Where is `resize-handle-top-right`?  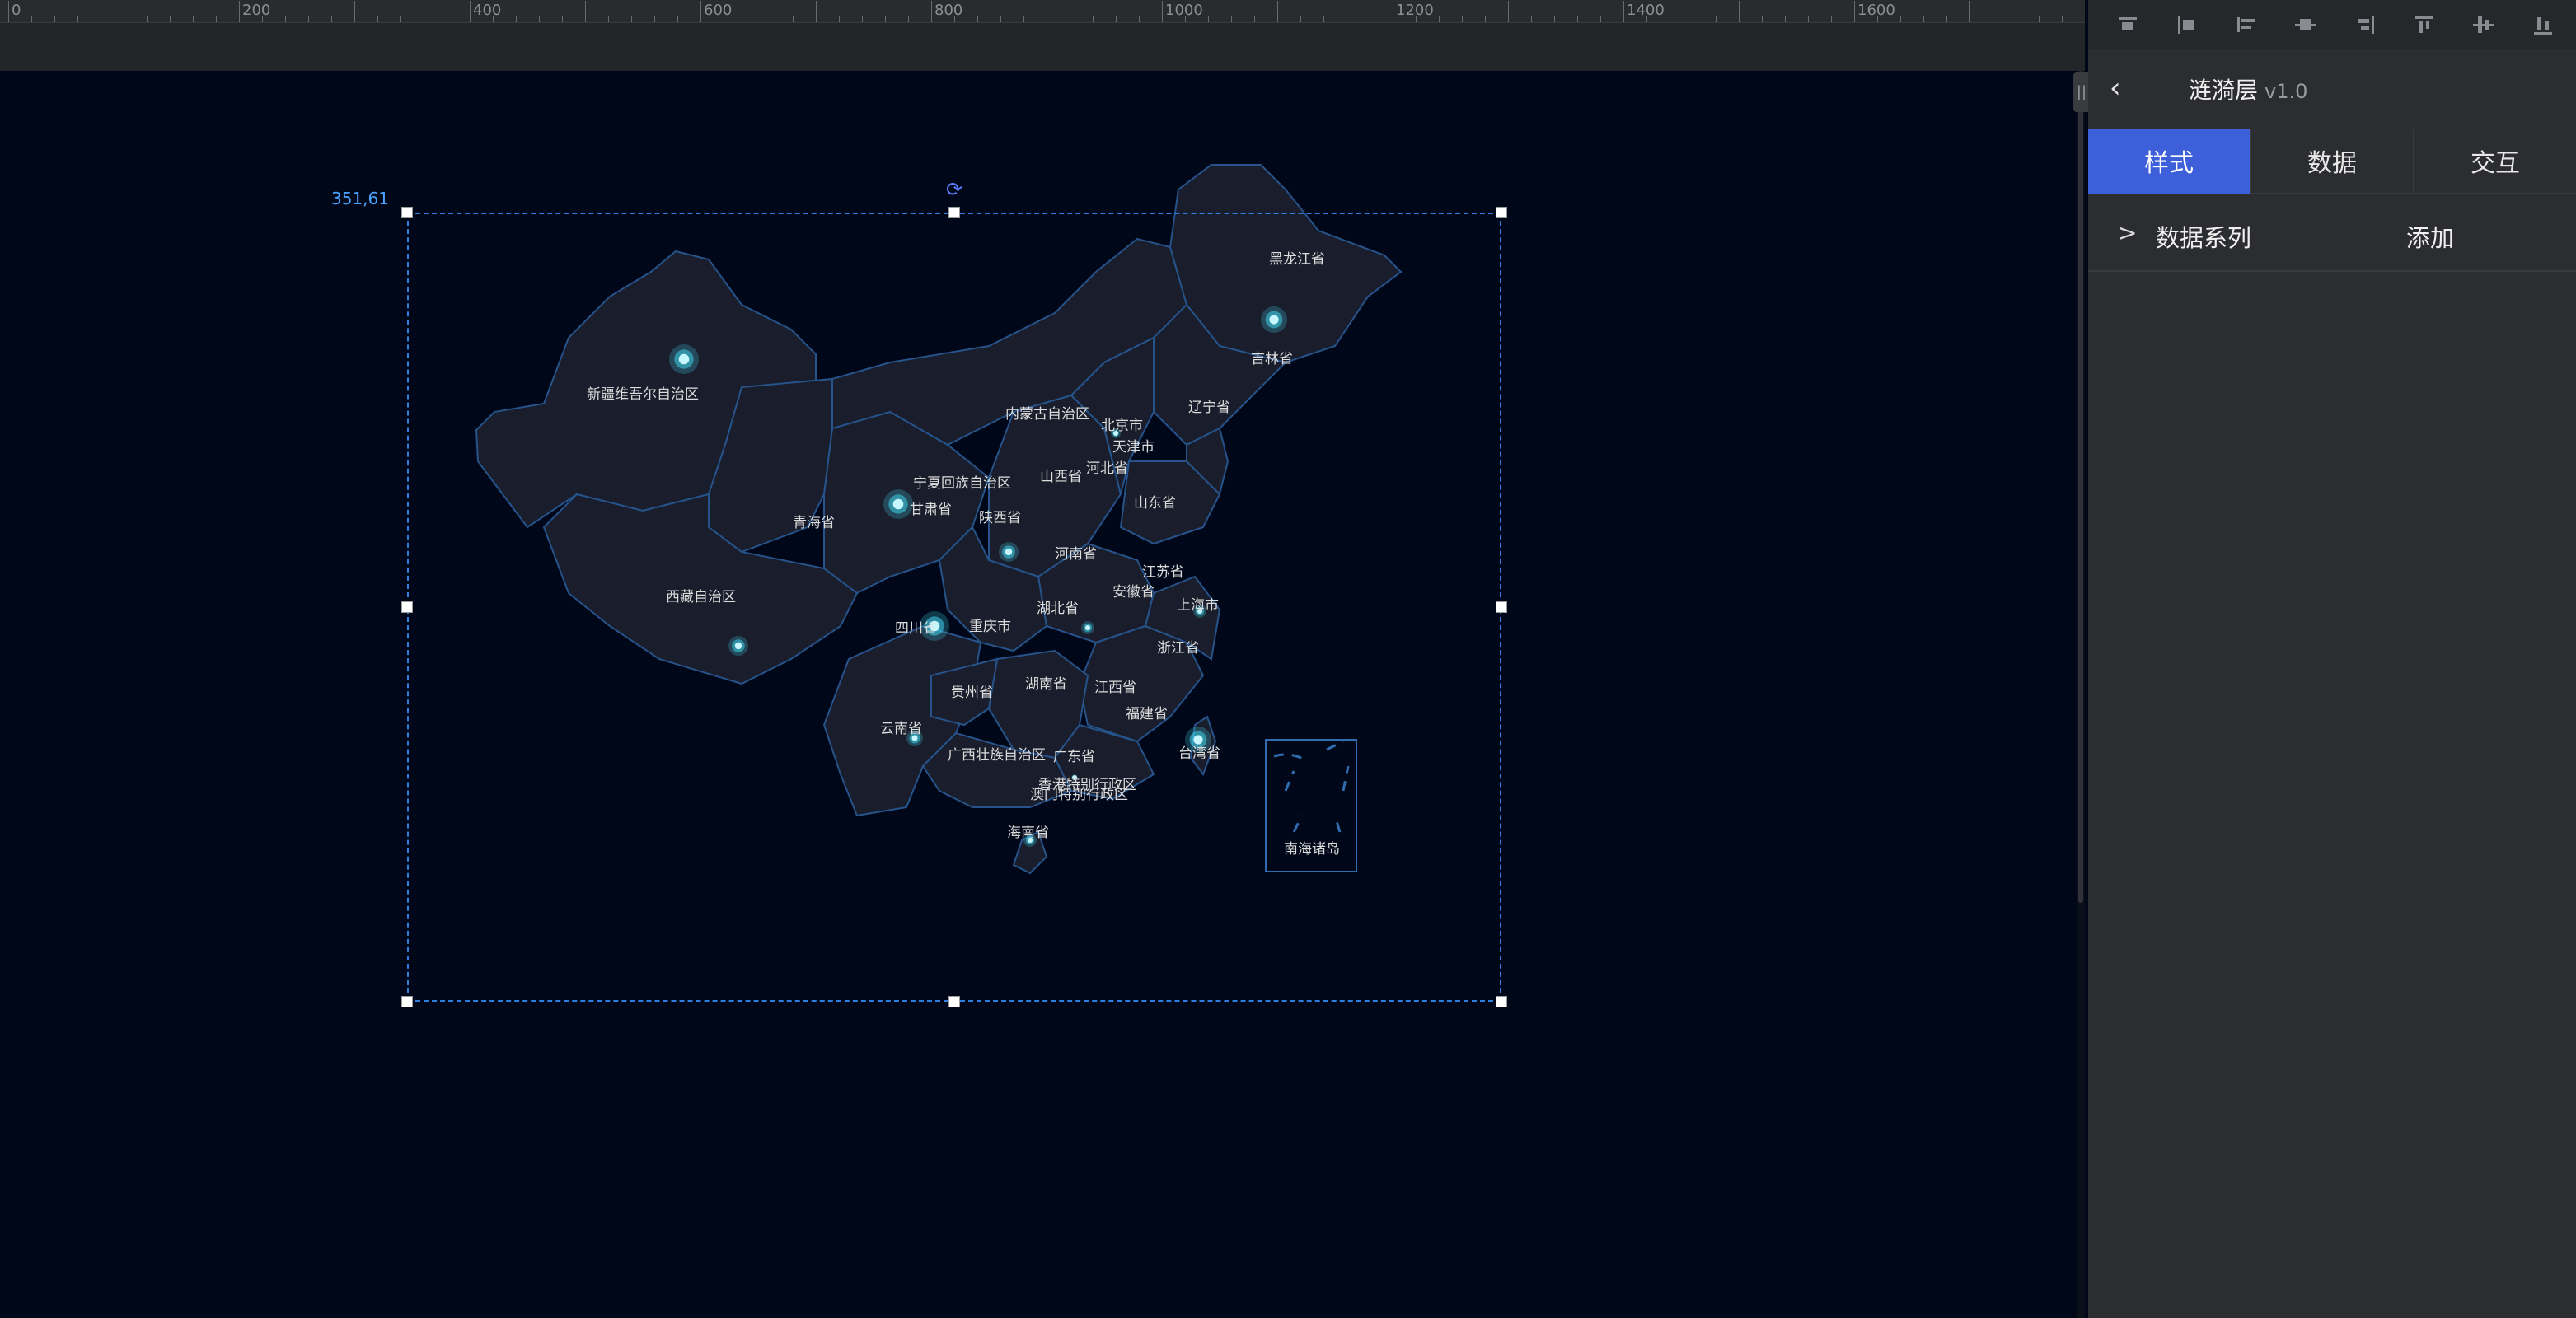 resize-handle-top-right is located at coordinates (1501, 212).